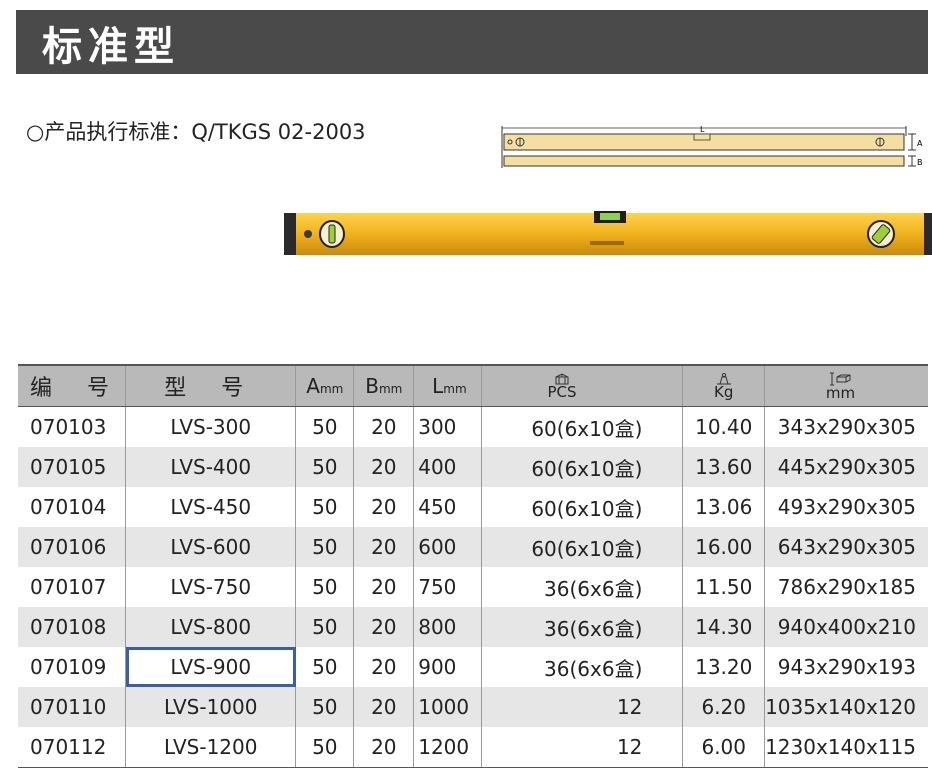 This screenshot has width=932, height=784. Describe the element at coordinates (846, 707) in the screenshot. I see `cell-mm: 1035x140x120` at that location.